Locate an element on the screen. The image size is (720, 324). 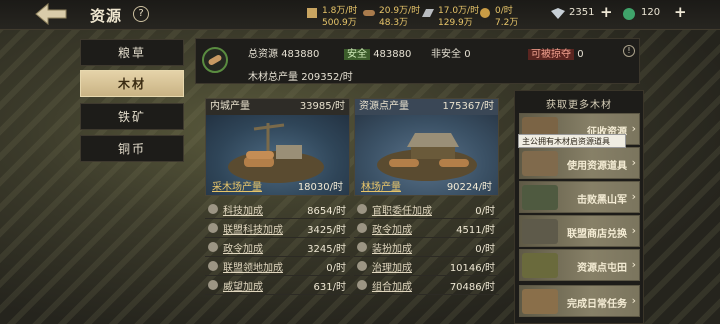
list-item: 联盟科技加成 3425/时 is located at coordinates (277, 228).